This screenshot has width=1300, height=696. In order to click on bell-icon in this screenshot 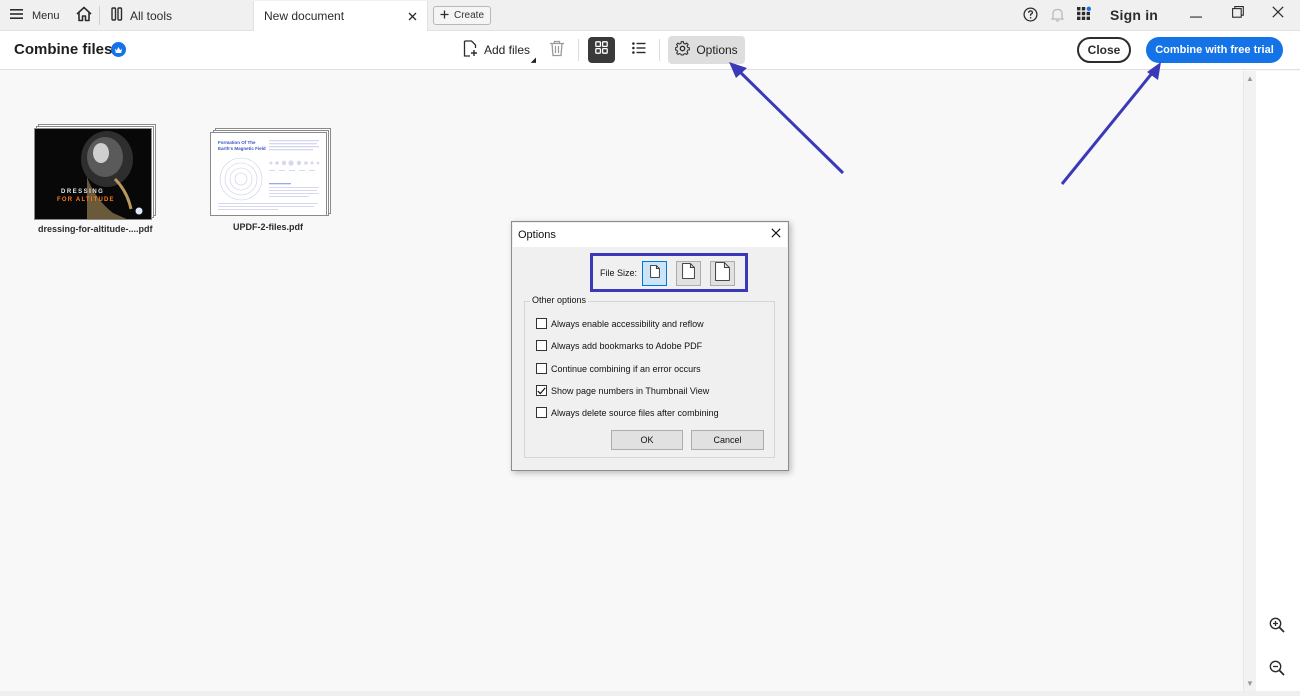, I will do `click(1057, 16)`.